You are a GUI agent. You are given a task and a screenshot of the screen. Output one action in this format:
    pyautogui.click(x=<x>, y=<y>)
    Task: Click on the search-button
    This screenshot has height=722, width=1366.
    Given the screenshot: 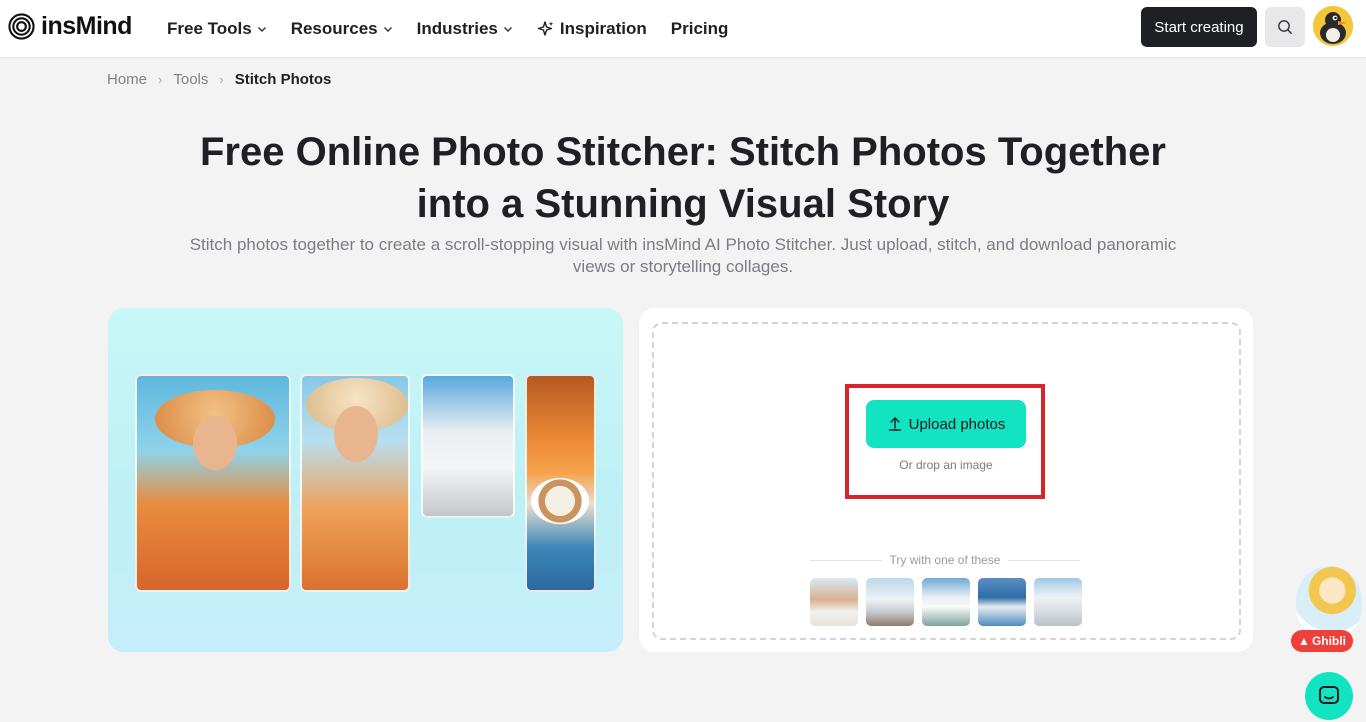 What is the action you would take?
    pyautogui.click(x=1285, y=27)
    